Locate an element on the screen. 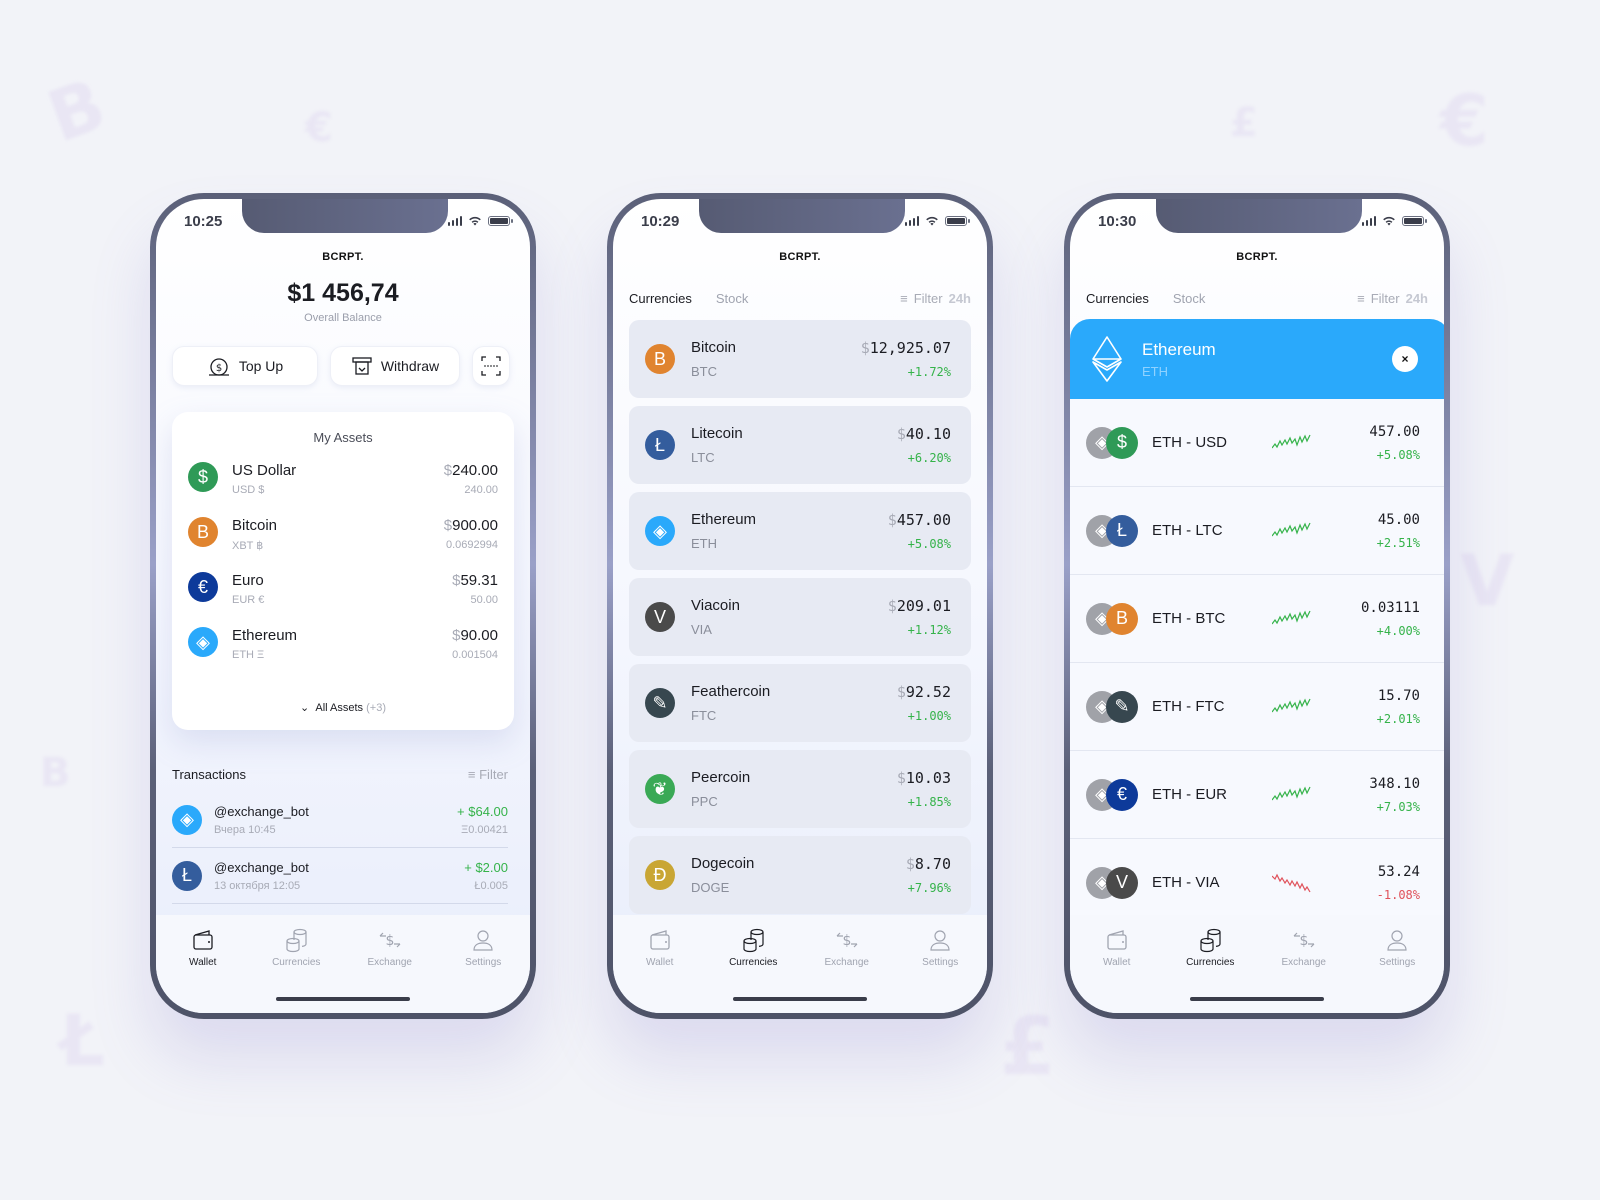 This screenshot has height=1200, width=1600. pair-change: +7.03% is located at coordinates (1398, 806).